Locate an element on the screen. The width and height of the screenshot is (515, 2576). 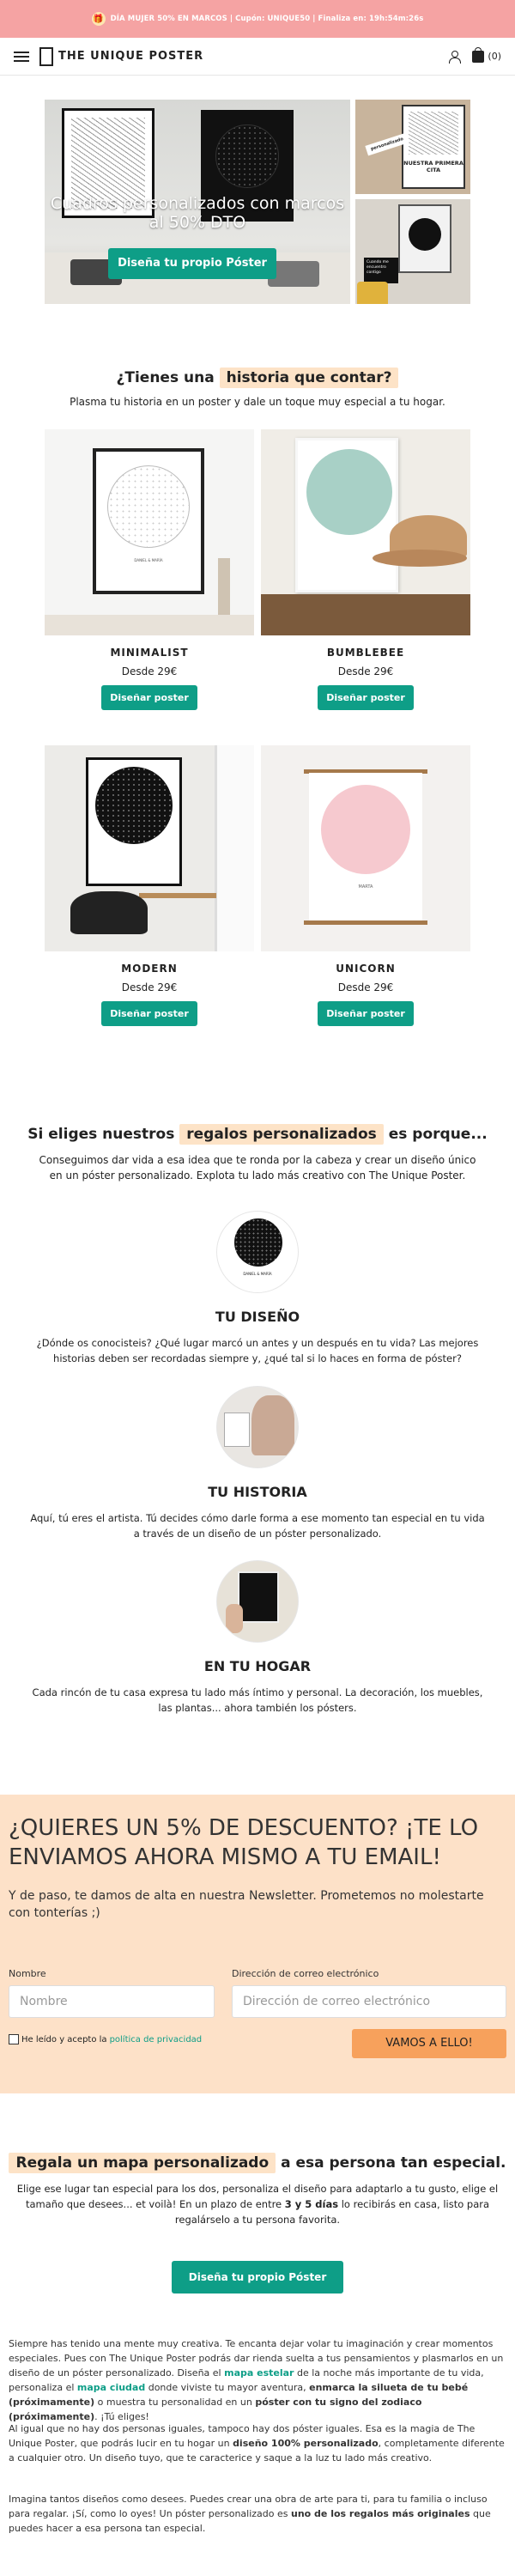
name-input is located at coordinates (112, 2002).